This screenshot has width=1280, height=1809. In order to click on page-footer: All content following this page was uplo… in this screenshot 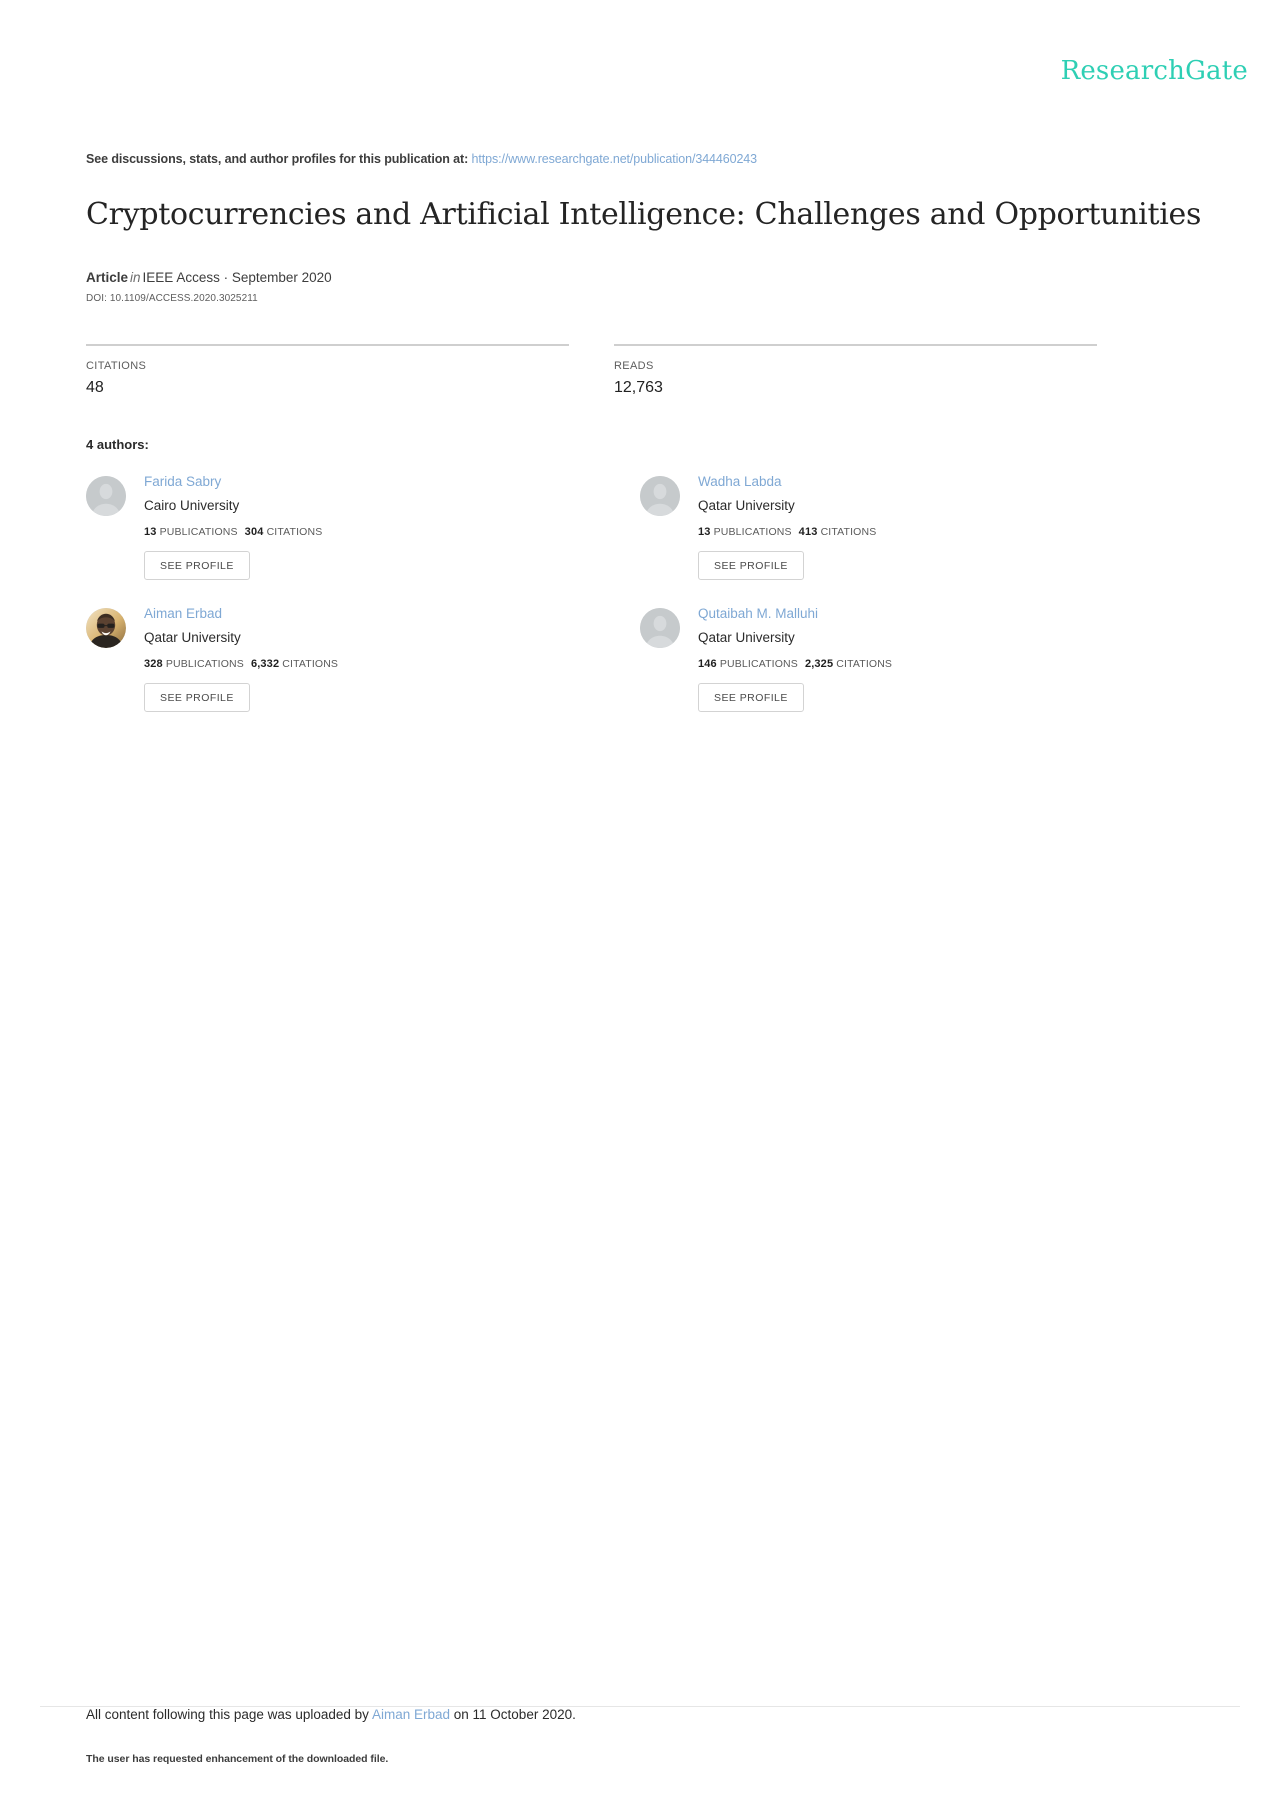, I will do `click(640, 1736)`.